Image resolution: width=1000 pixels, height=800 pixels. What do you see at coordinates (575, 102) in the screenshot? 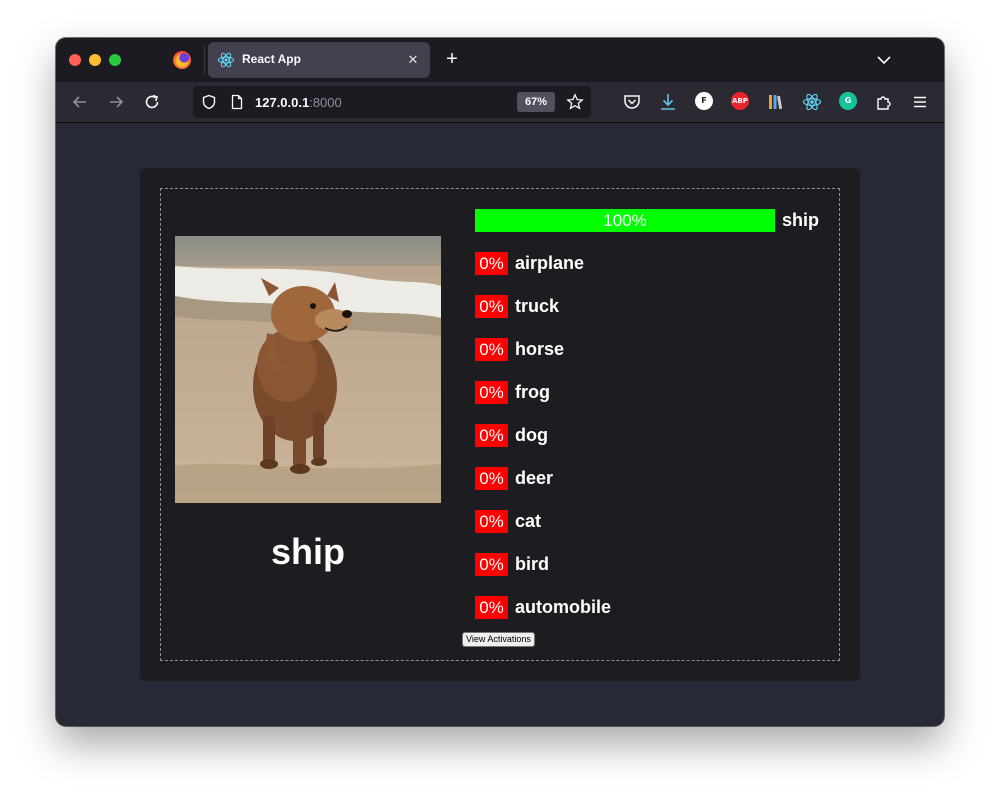
I see `star-icon` at bounding box center [575, 102].